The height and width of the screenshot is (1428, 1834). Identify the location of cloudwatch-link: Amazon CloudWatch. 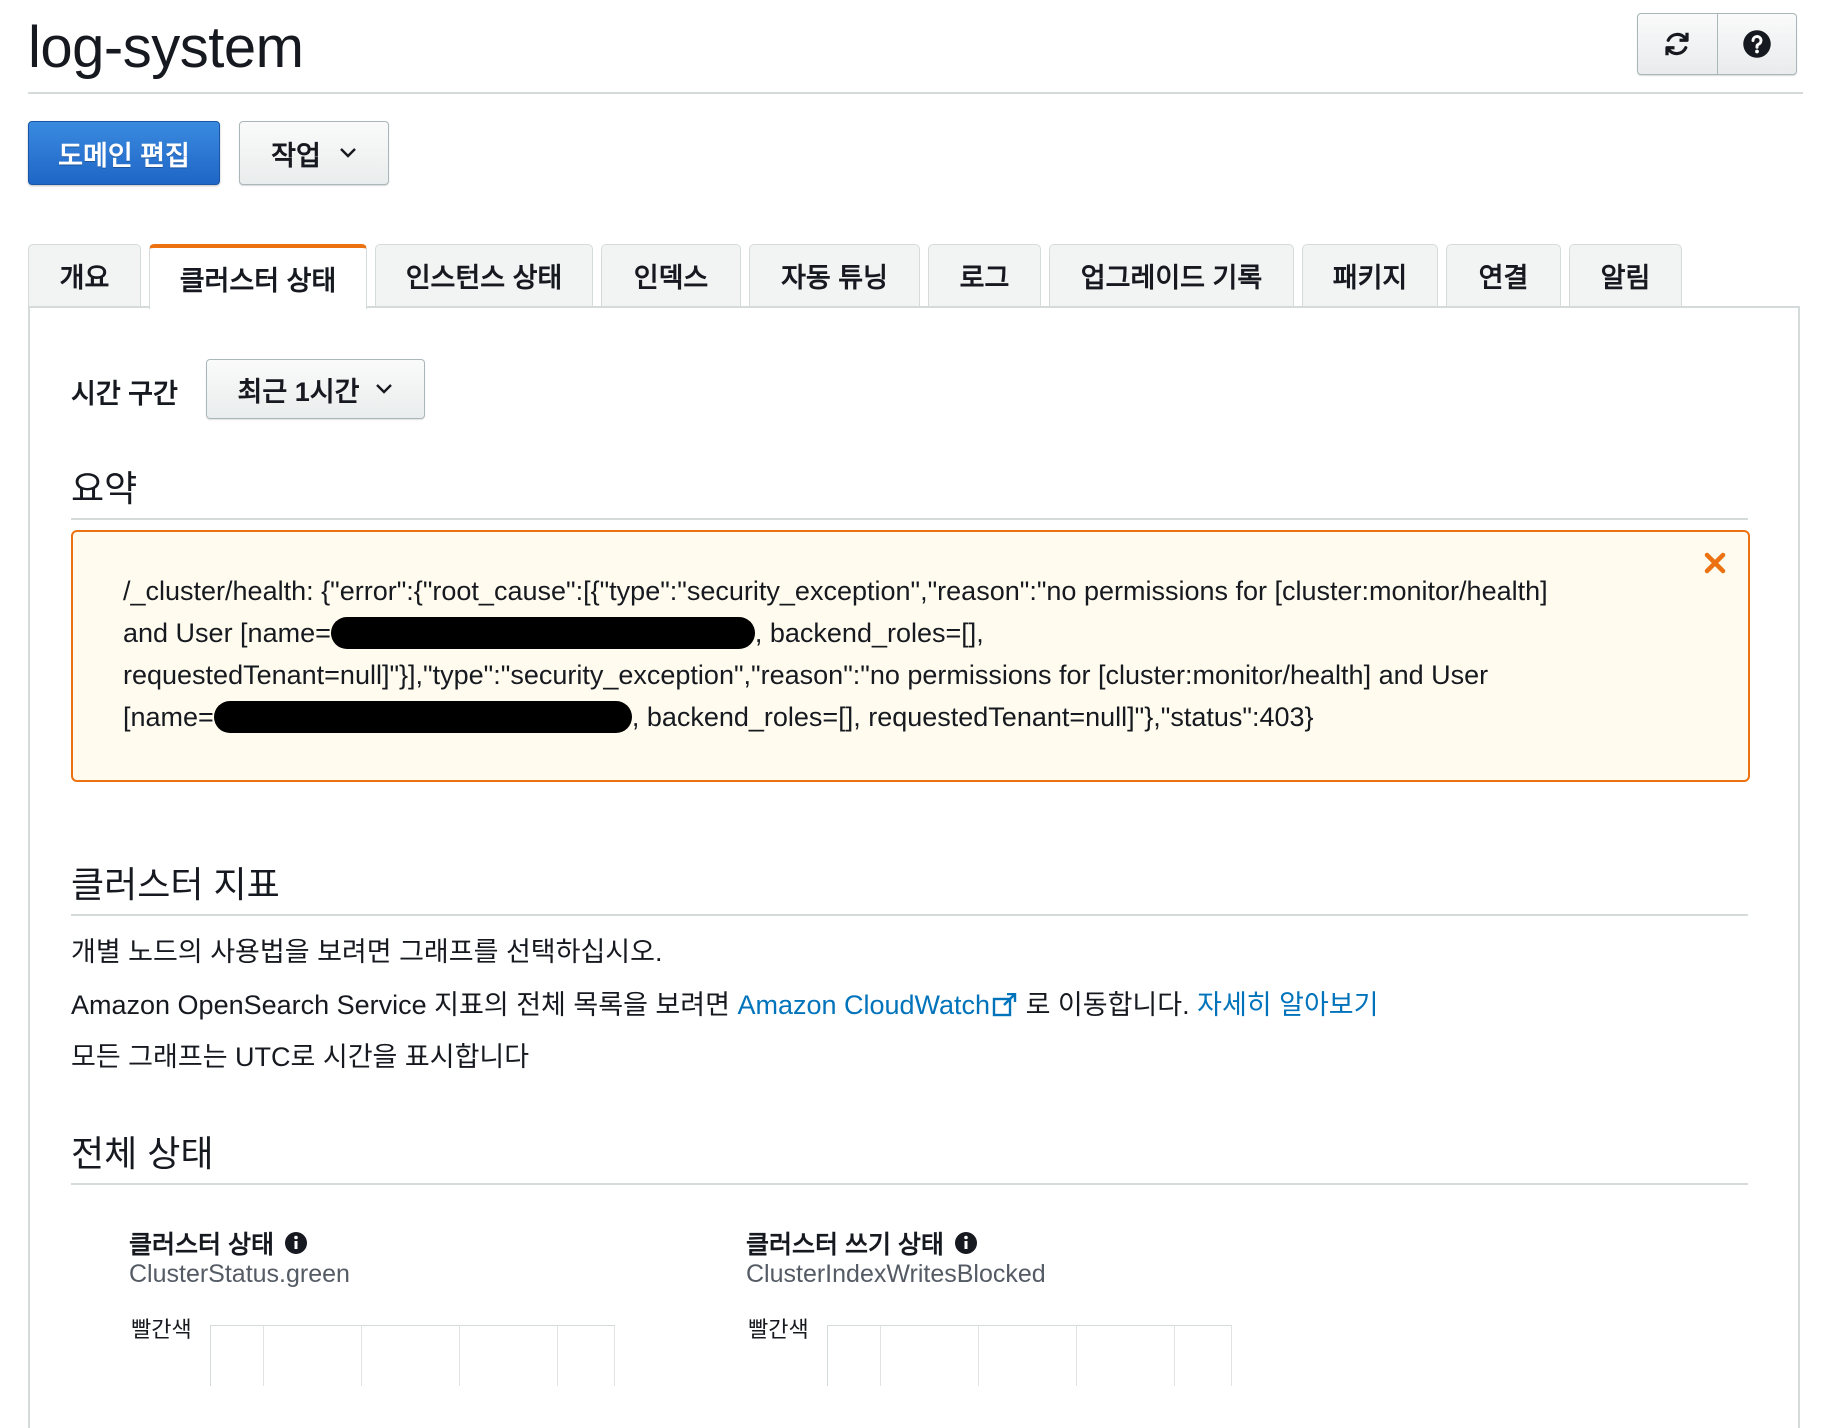
(877, 1005).